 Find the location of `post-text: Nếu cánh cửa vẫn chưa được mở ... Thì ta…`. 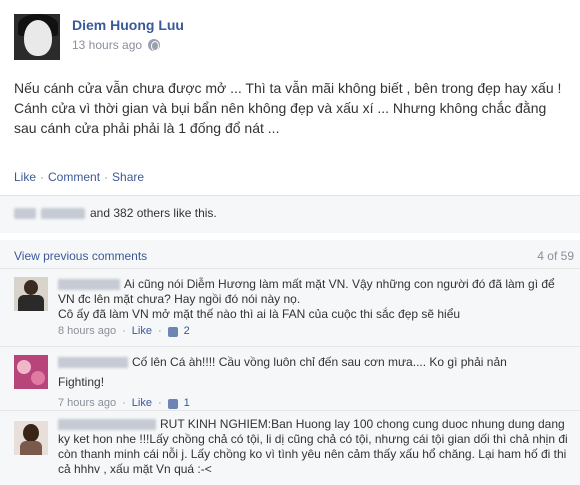

post-text: Nếu cánh cửa vẫn chưa được mở ... Thì ta… is located at coordinates (288, 108).